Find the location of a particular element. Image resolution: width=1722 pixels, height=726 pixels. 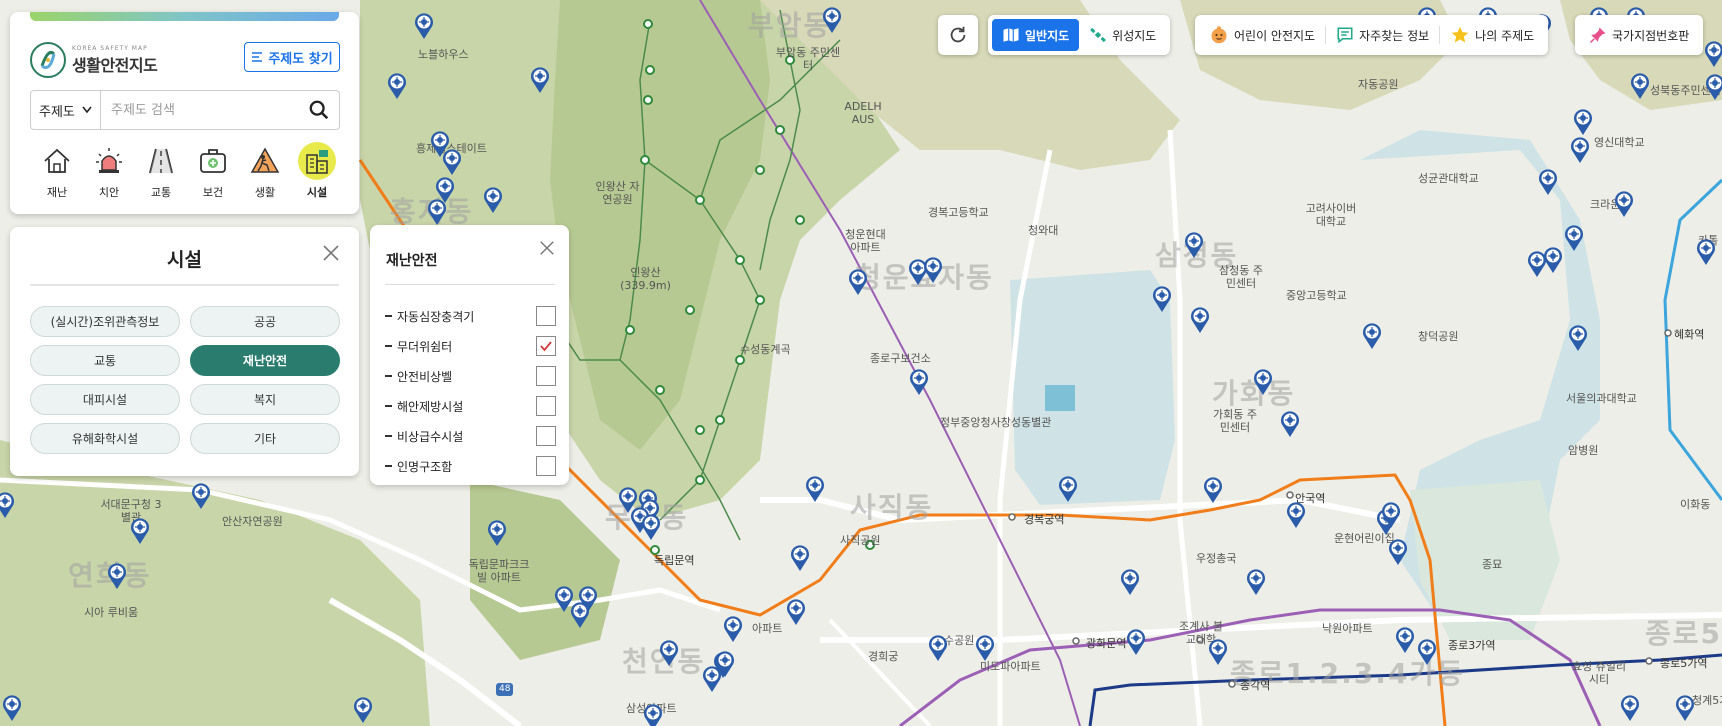

checkbox-checked is located at coordinates (546, 346).